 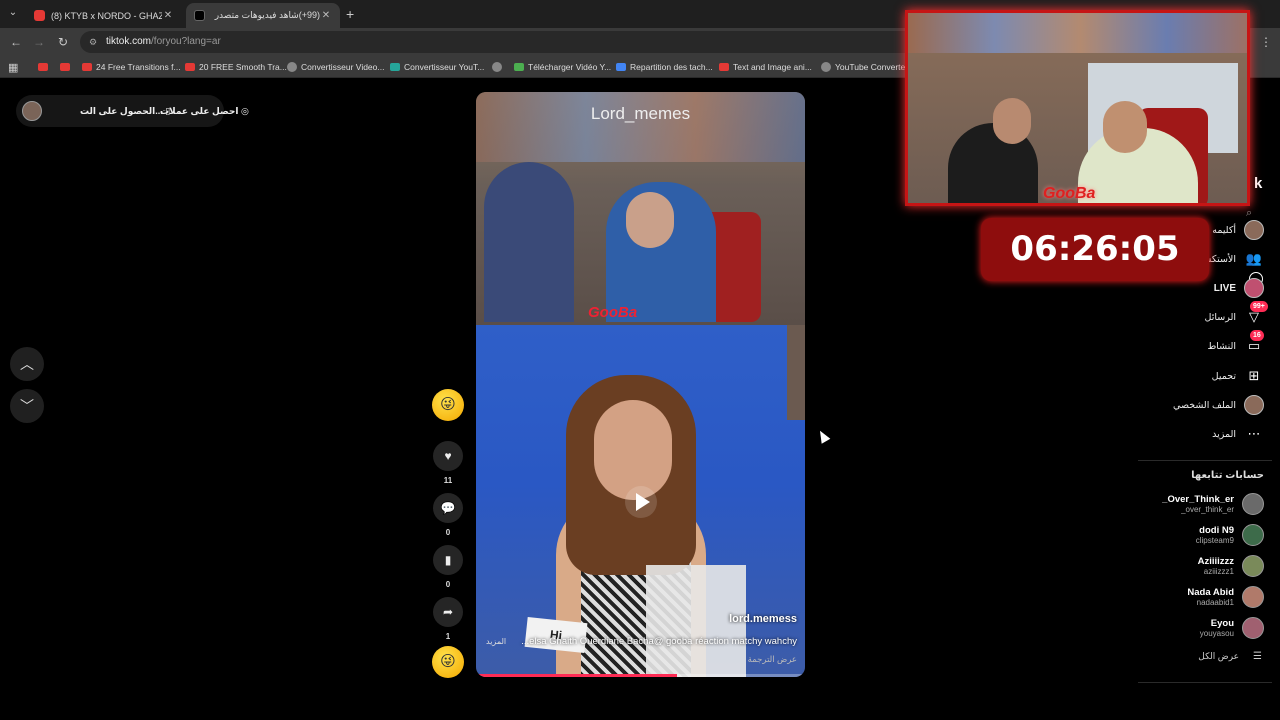 What do you see at coordinates (1077, 33) in the screenshot?
I see `webcam-flags` at bounding box center [1077, 33].